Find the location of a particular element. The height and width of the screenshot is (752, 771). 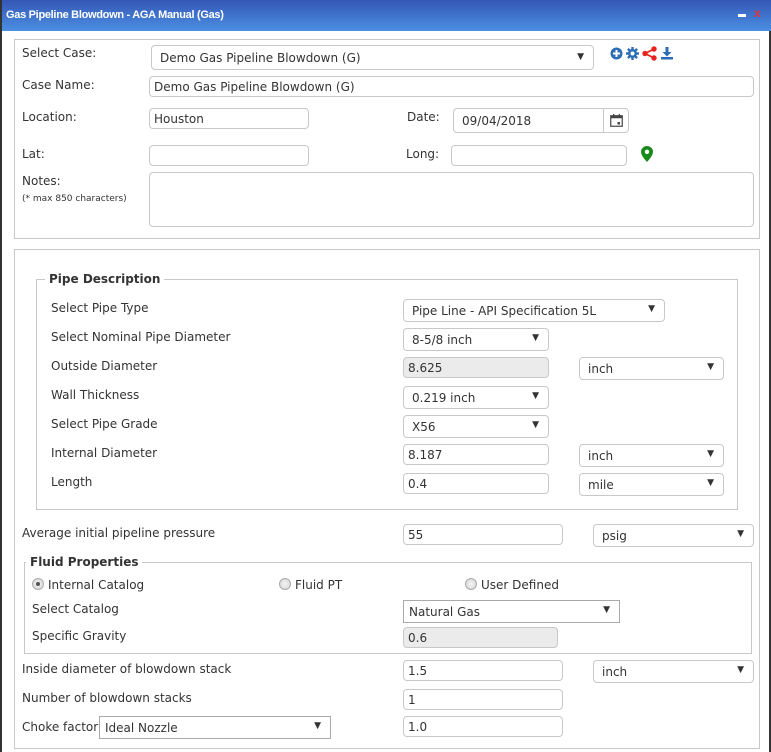

pressure-input: 55 is located at coordinates (483, 534).